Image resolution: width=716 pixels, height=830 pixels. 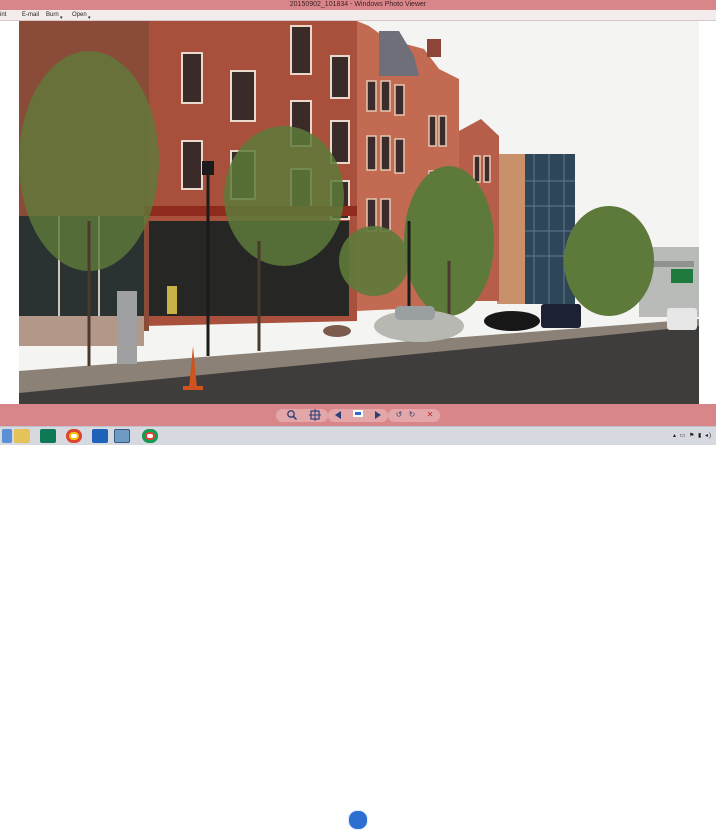 What do you see at coordinates (3, 15) in the screenshot?
I see `menu-file: int` at bounding box center [3, 15].